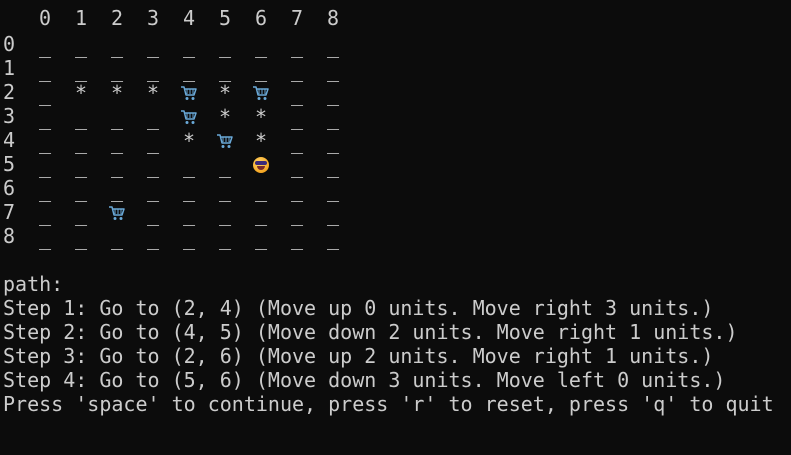 The image size is (791, 455). Describe the element at coordinates (153, 18) in the screenshot. I see `column-label: 3` at that location.